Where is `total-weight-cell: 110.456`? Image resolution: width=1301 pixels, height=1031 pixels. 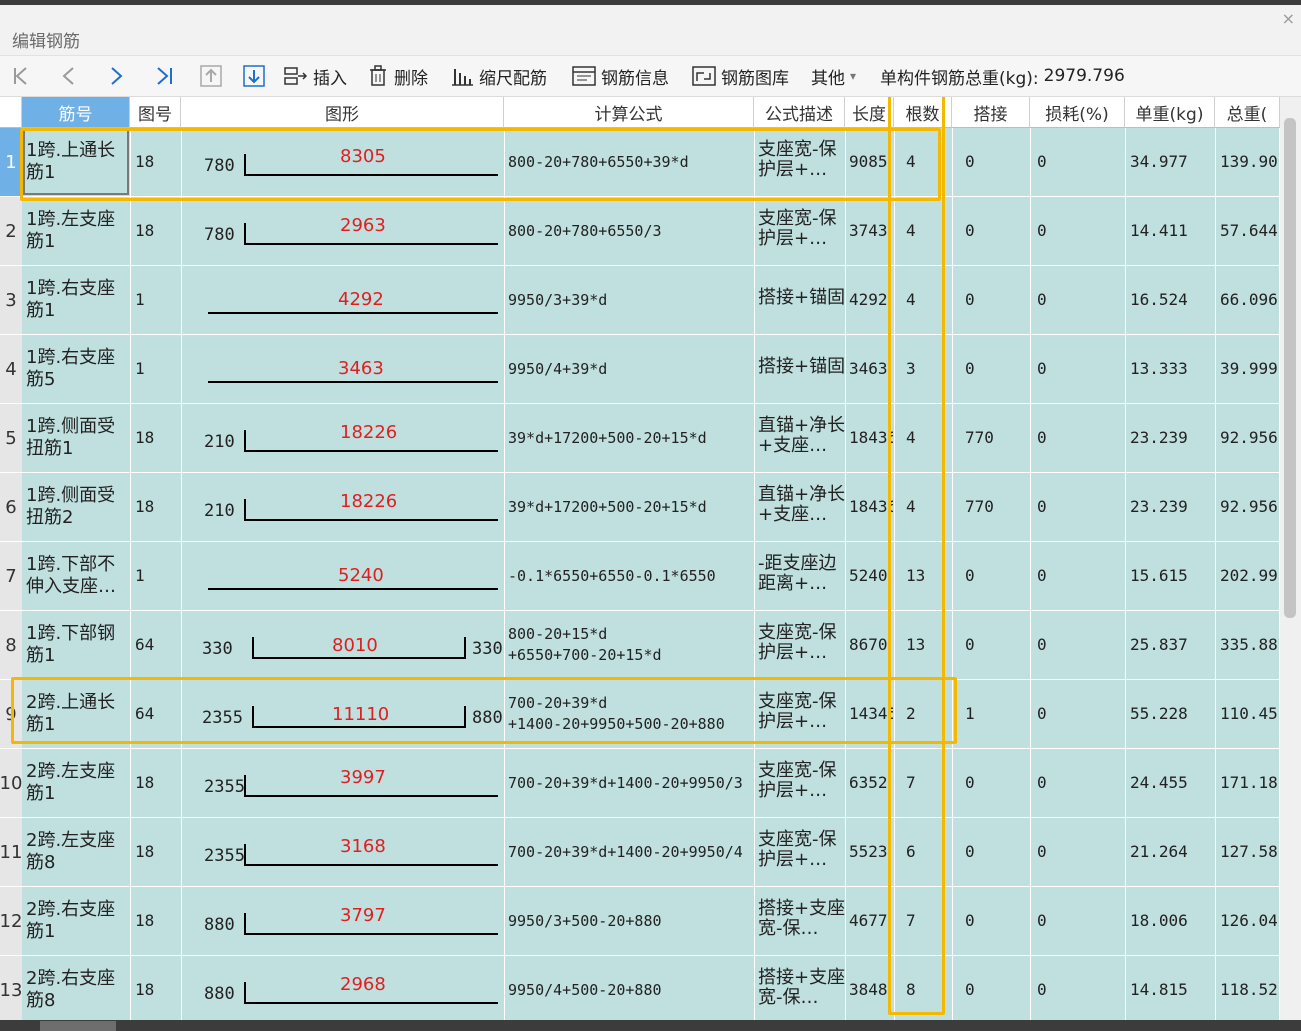 total-weight-cell: 110.456 is located at coordinates (1249, 713).